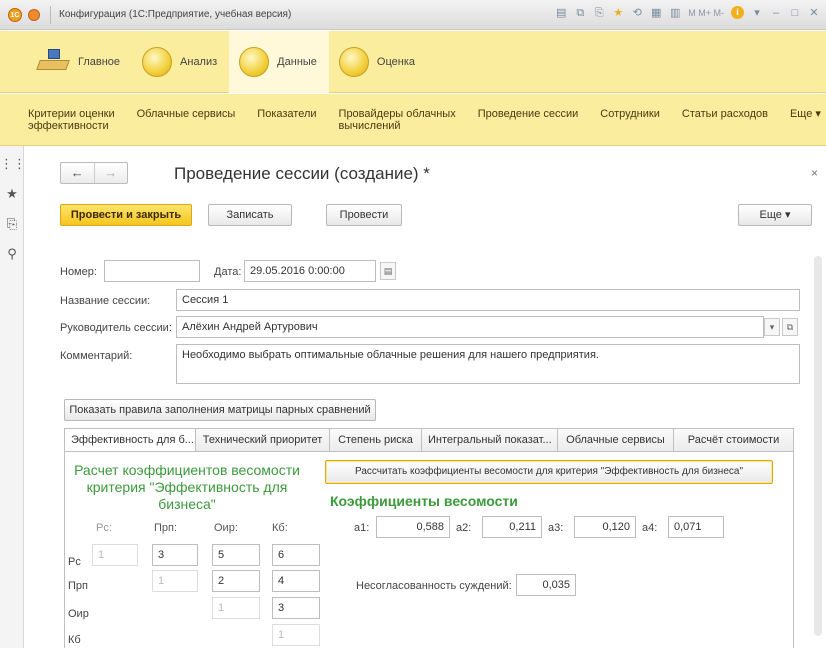 This screenshot has height=648, width=826. I want to click on sections-panel: Главное Анализ Данные Оценка, so click(413, 61).